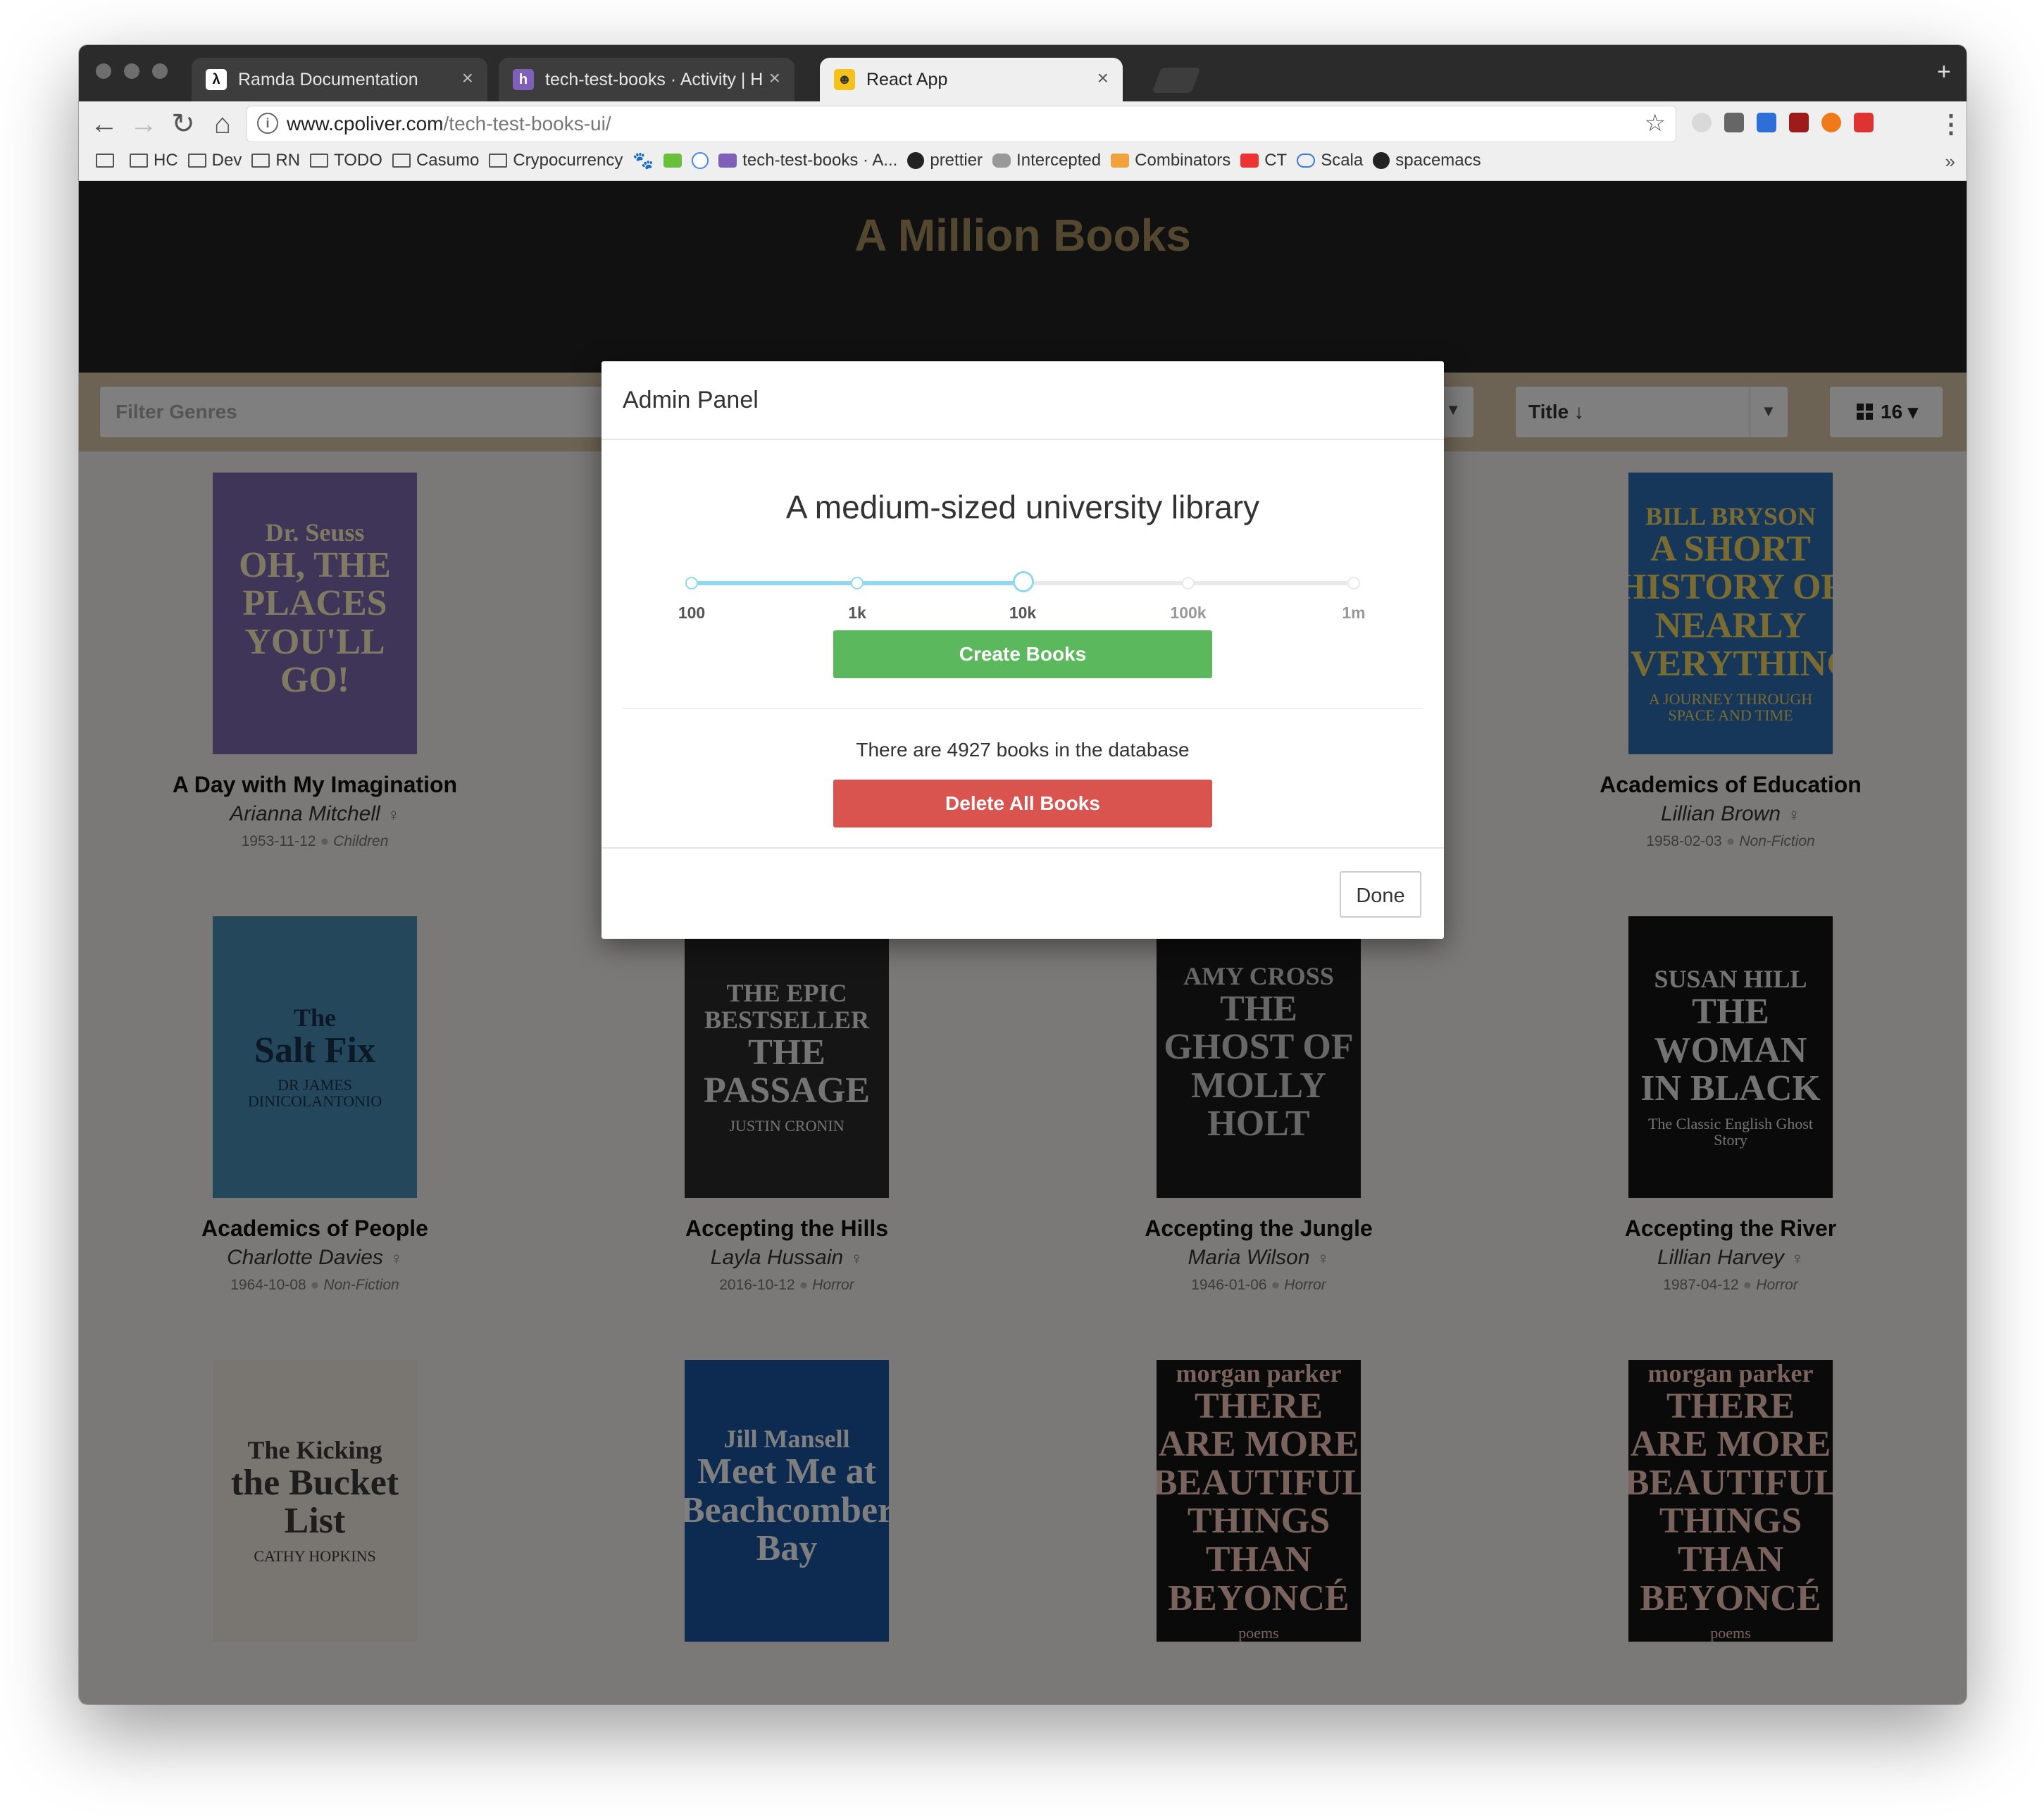 The width and height of the screenshot is (2044, 1817). I want to click on bookmark-item: HC, so click(154, 160).